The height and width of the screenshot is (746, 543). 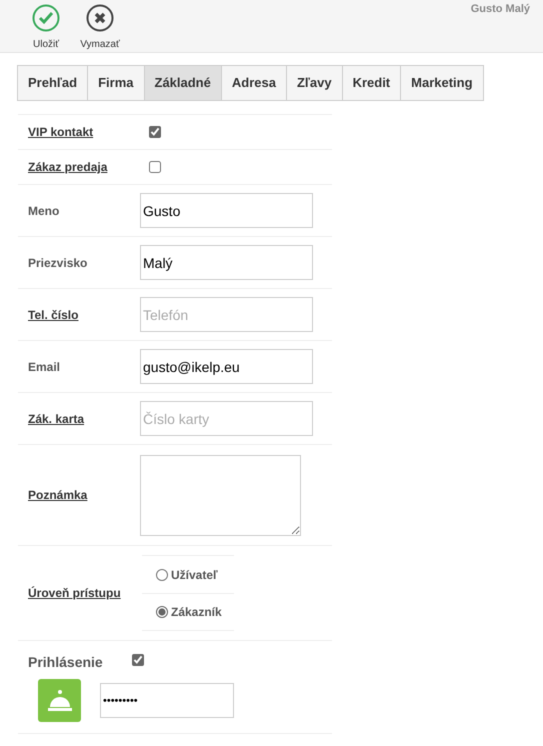 What do you see at coordinates (45, 367) in the screenshot?
I see `field-label: Email` at bounding box center [45, 367].